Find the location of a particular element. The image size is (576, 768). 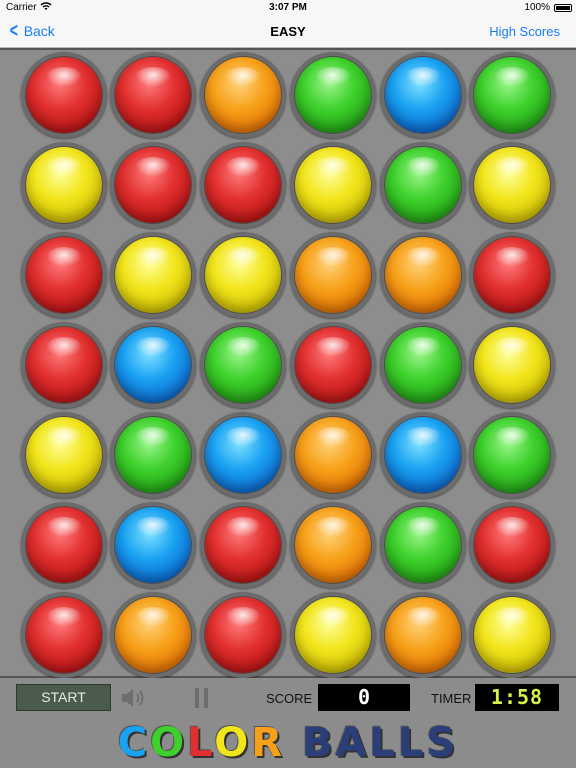

high-scores-button: High Scores is located at coordinates (524, 31).